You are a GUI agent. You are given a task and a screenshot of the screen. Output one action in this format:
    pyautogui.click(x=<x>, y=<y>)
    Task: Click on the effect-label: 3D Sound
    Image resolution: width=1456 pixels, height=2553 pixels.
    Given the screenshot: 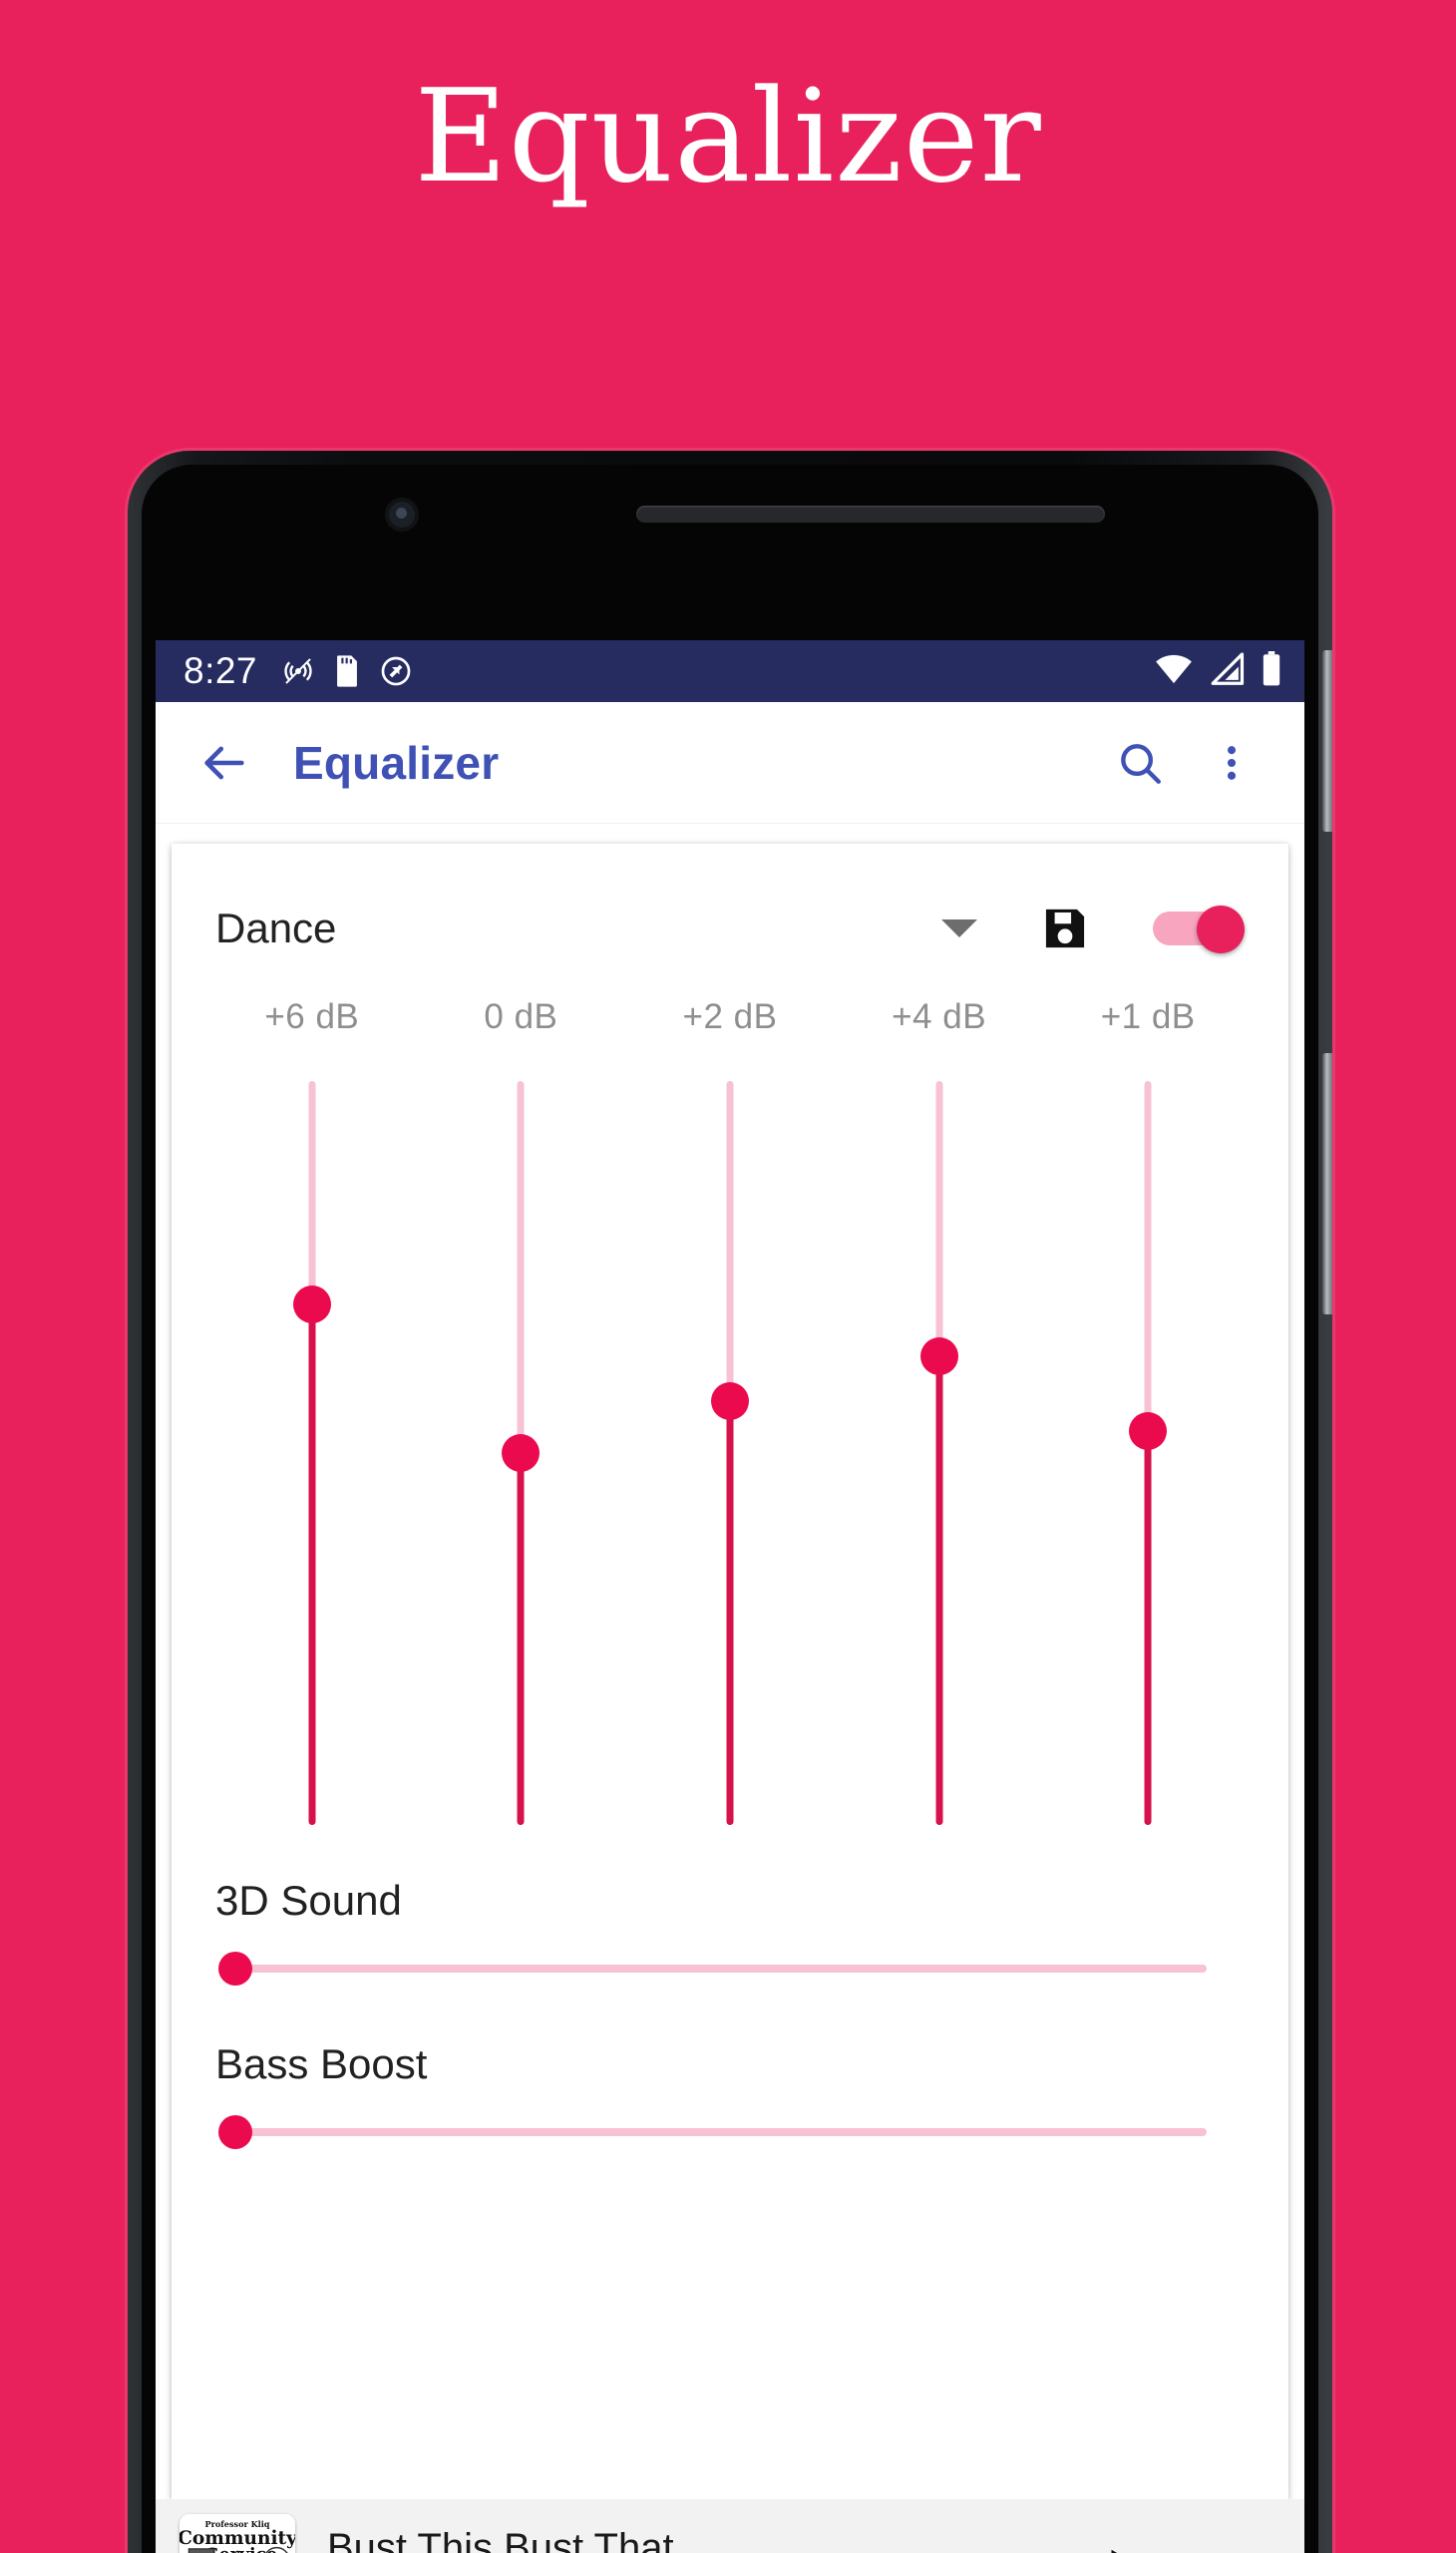 What is the action you would take?
    pyautogui.click(x=308, y=1901)
    